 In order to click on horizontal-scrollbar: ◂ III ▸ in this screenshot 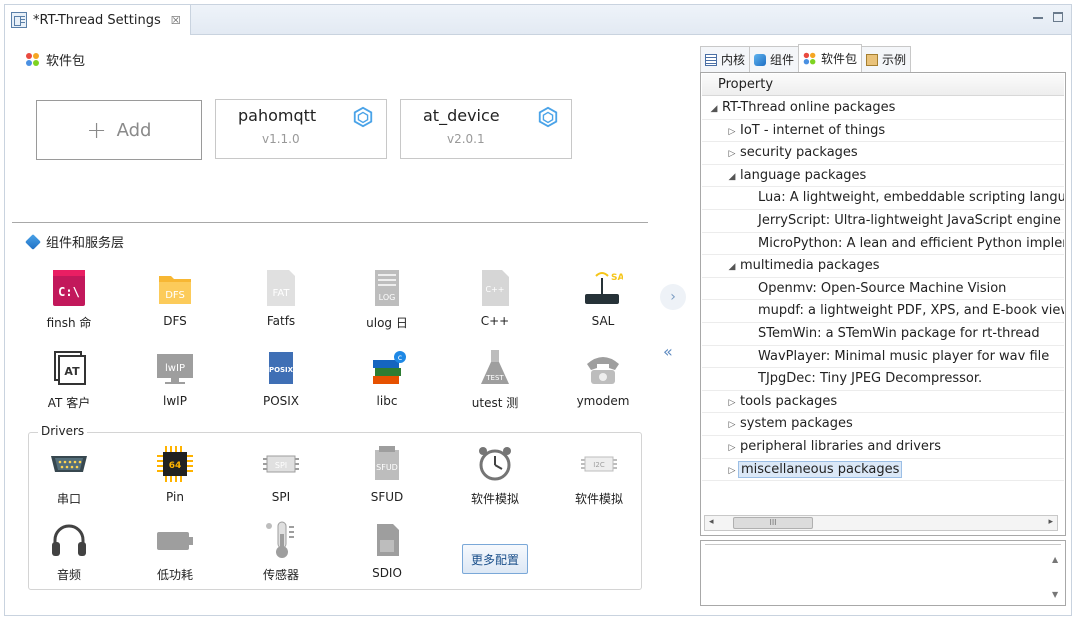, I will do `click(881, 523)`.